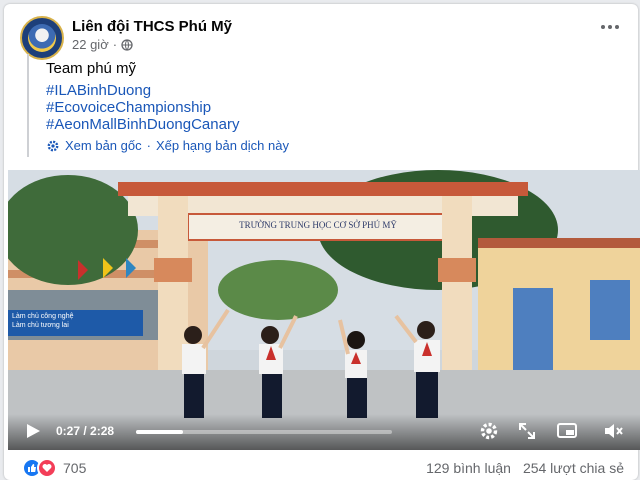 This screenshot has width=640, height=480. Describe the element at coordinates (68, 431) in the screenshot. I see `current-time: 0:27` at that location.